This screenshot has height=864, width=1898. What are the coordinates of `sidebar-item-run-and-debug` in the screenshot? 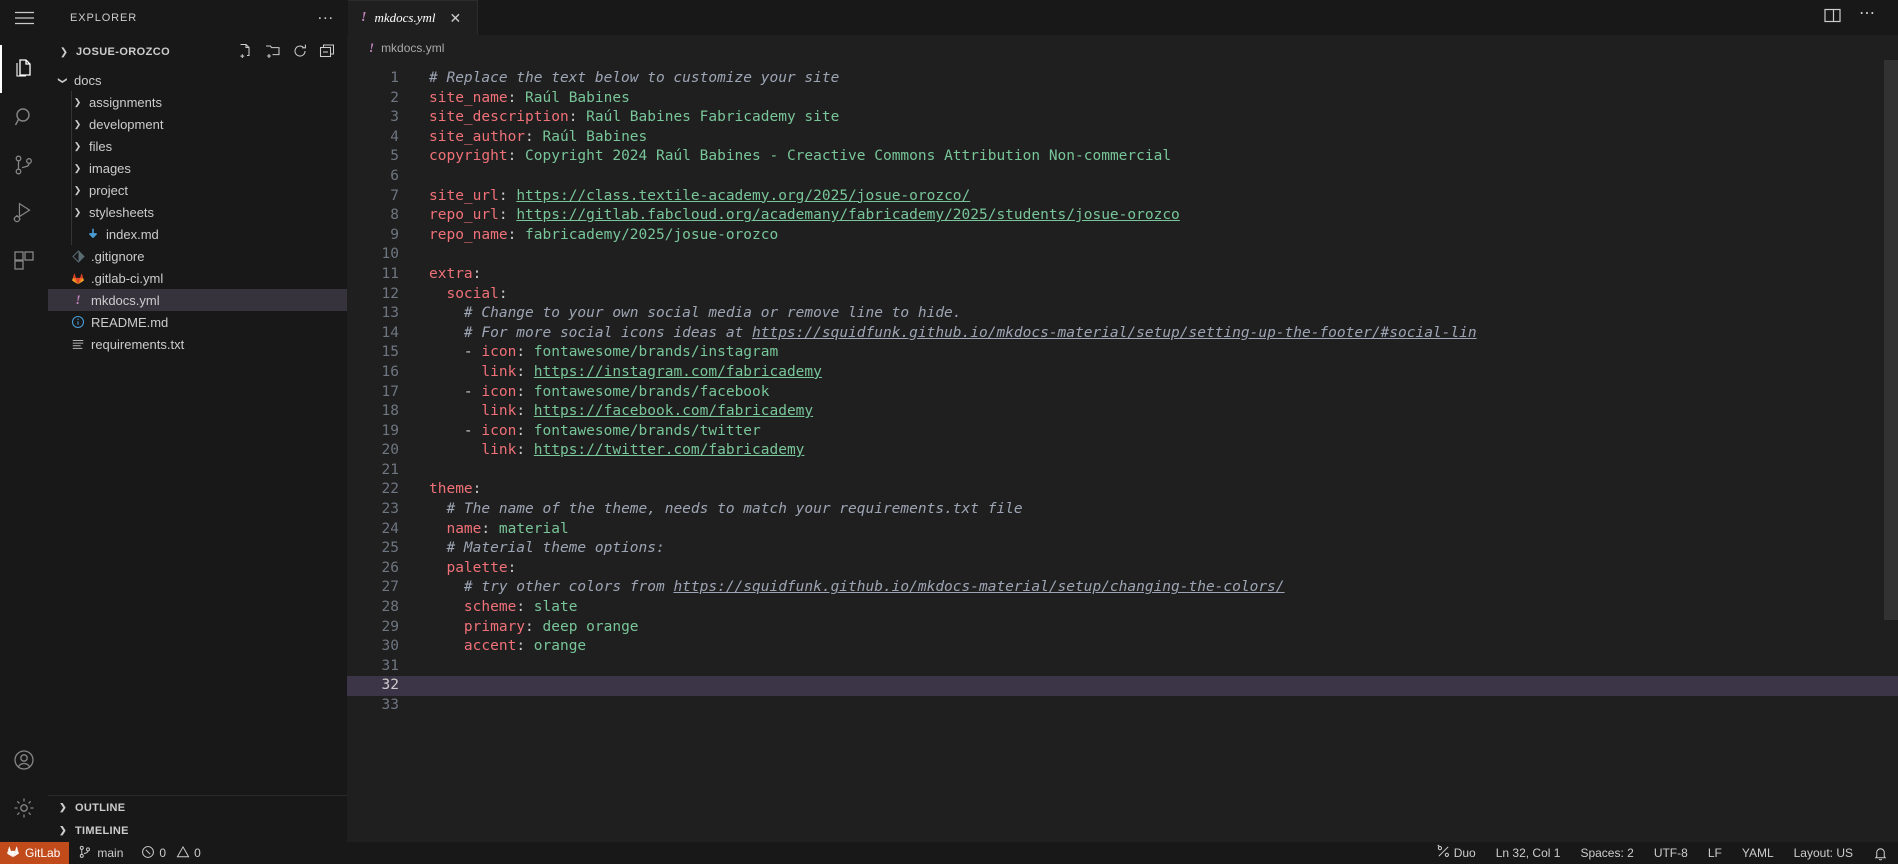 It's located at (24, 213).